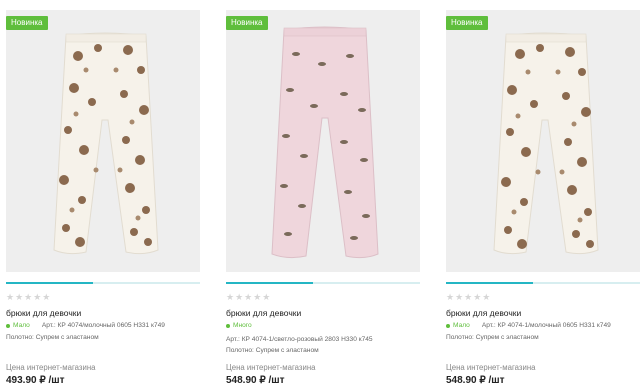  I want to click on stock-info: Много, so click(245, 325).